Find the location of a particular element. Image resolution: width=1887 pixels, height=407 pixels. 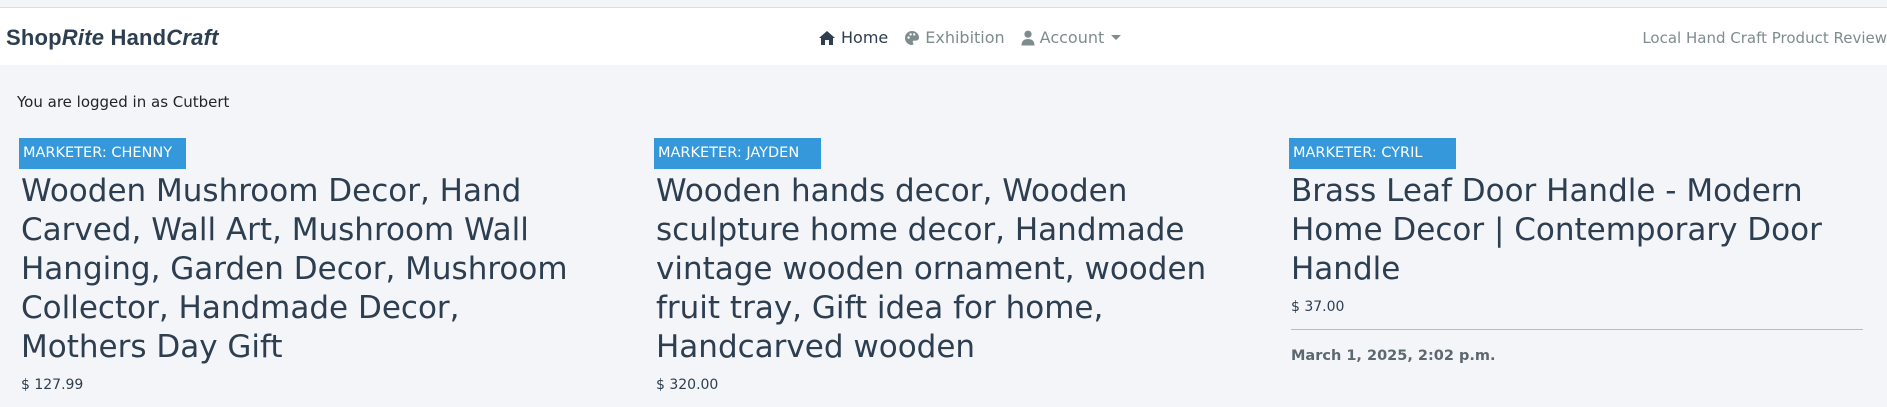

site-tagline: Local Hand Craft Product Review is located at coordinates (1764, 38).